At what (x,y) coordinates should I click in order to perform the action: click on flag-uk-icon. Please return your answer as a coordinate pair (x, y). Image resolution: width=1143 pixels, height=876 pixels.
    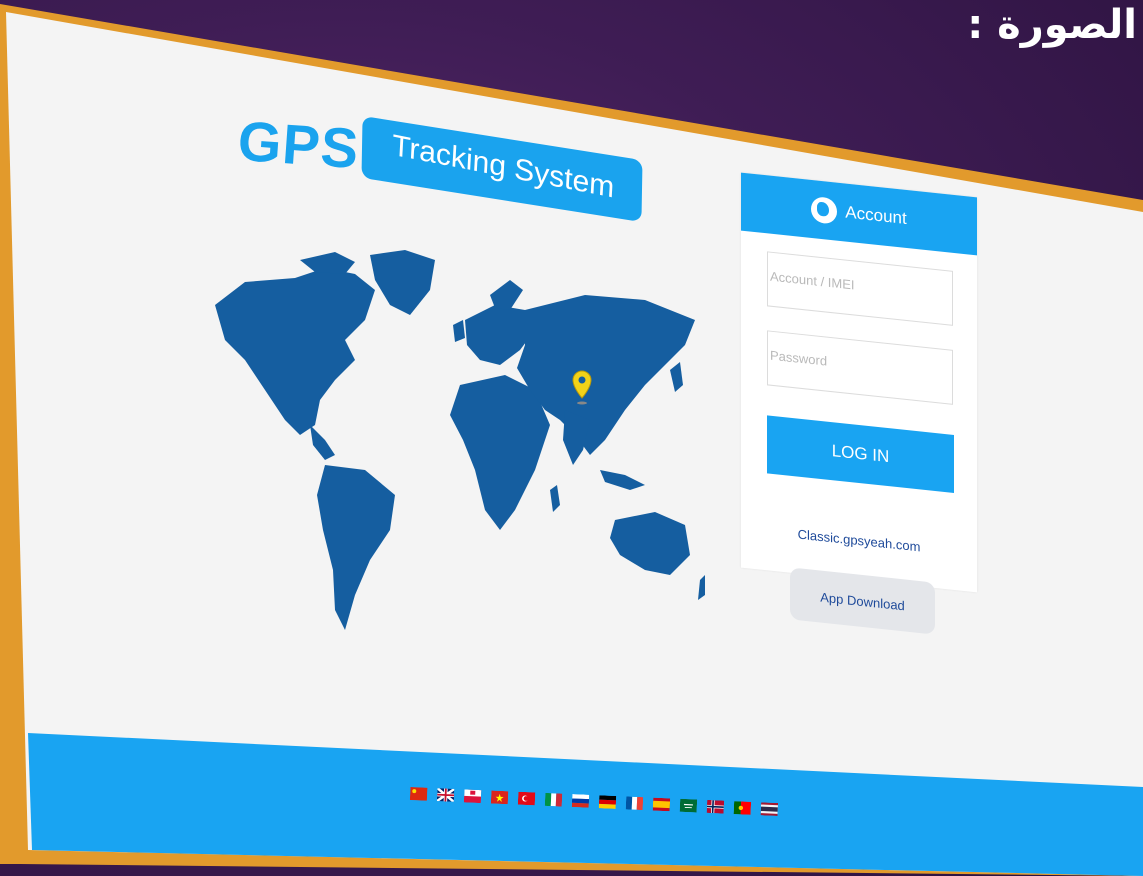
    Looking at the image, I should click on (445, 795).